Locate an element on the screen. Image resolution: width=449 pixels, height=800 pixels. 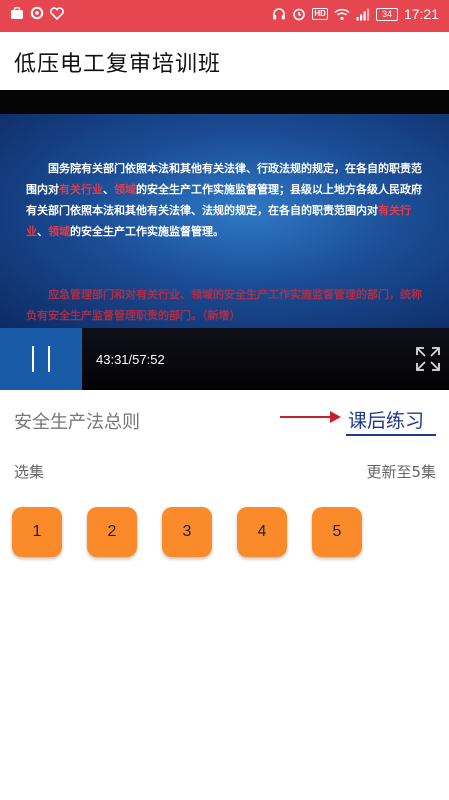
exercise-link: 课后练习 is located at coordinates (386, 419).